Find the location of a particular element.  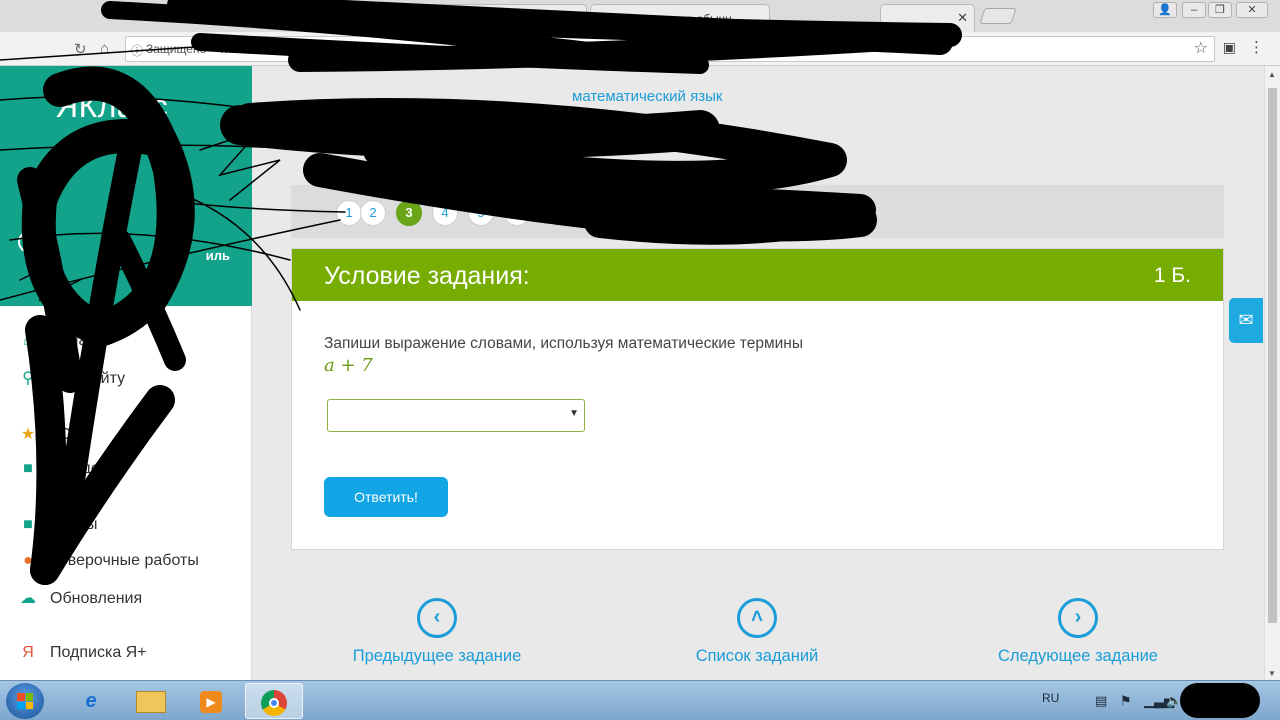

bookmark-star-icon: ☆ is located at coordinates (1201, 48).